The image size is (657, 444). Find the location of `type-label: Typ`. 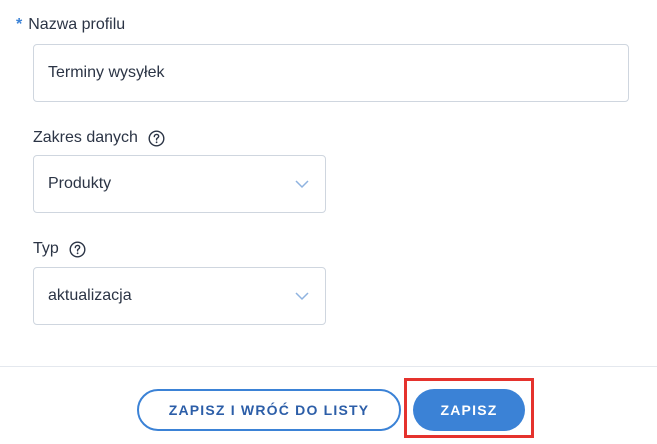

type-label: Typ is located at coordinates (59, 249).